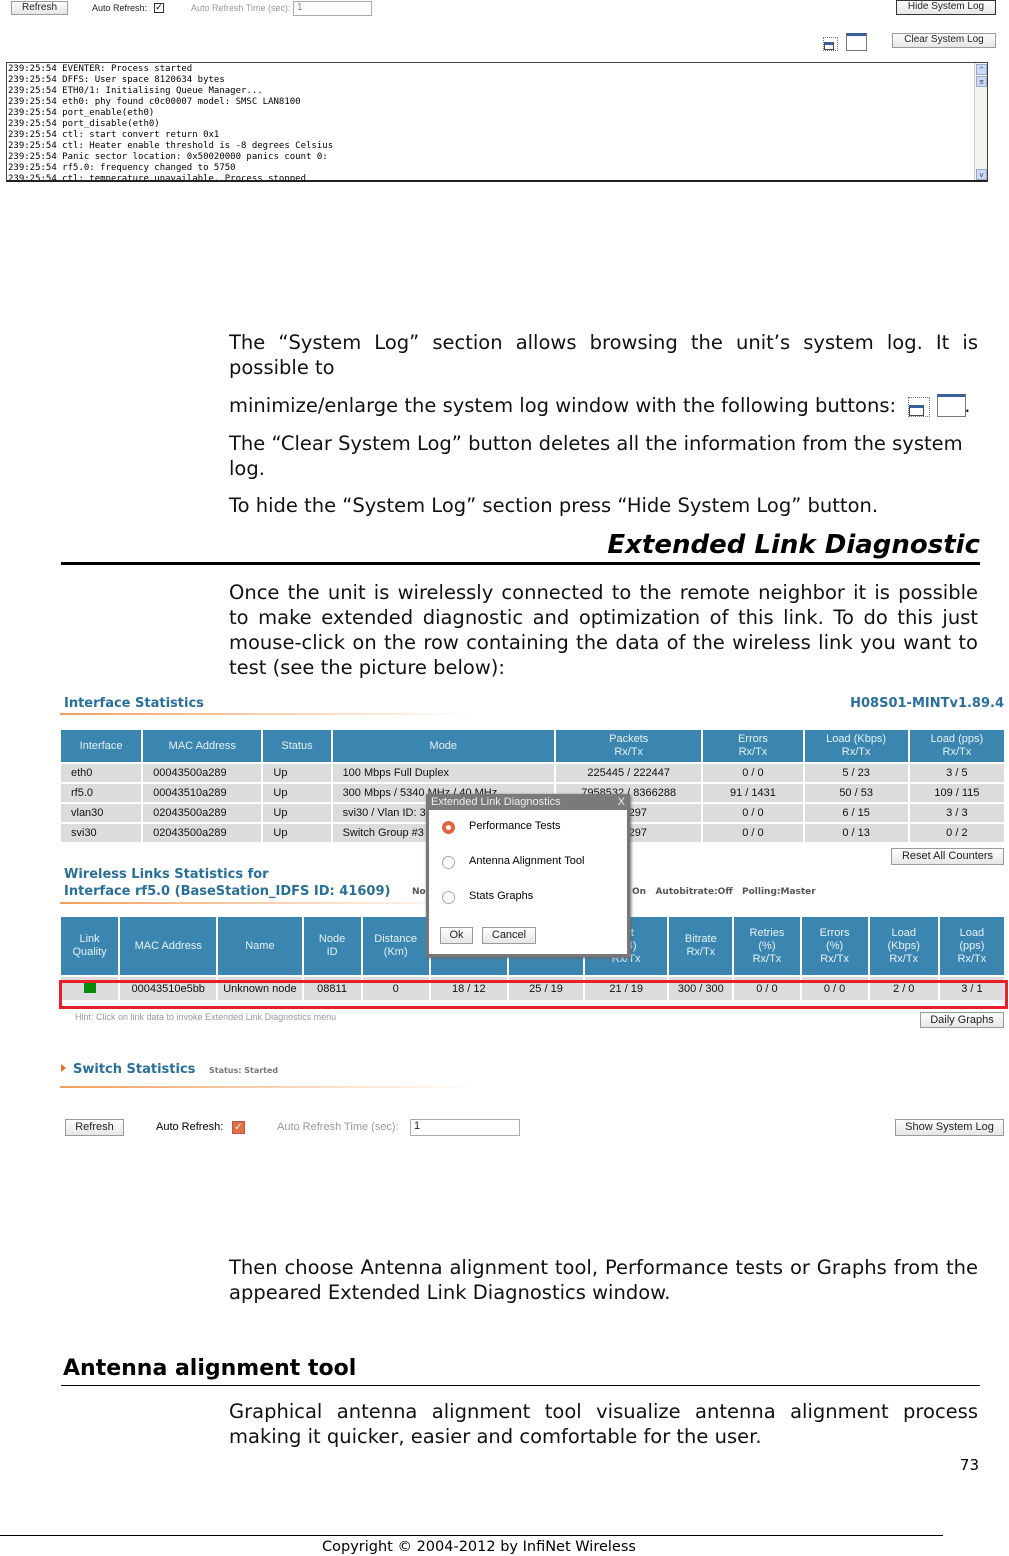  I want to click on expand-arrow-icon, so click(63, 1068).